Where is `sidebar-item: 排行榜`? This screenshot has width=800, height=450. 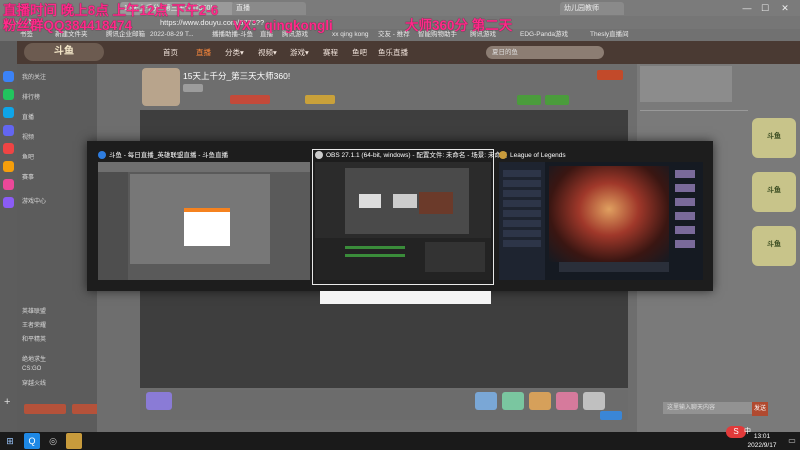
sidebar-item: 排行榜 is located at coordinates (31, 96).